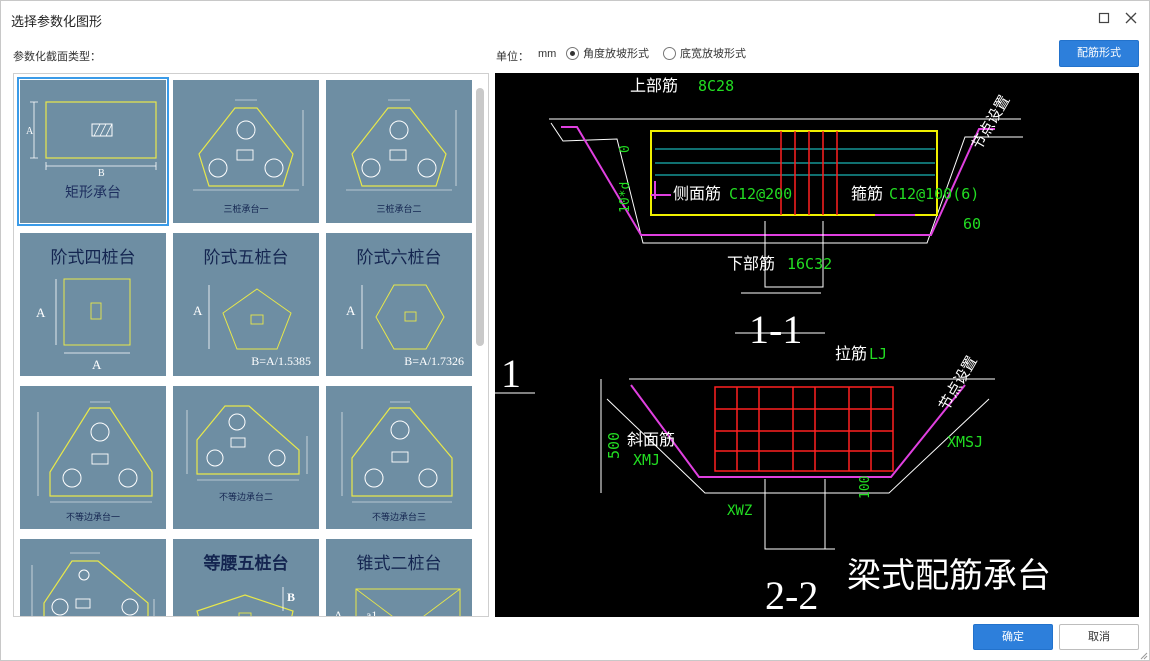 The image size is (1150, 661). Describe the element at coordinates (399, 209) in the screenshot. I see `tile-caption: 三桩承台二` at that location.